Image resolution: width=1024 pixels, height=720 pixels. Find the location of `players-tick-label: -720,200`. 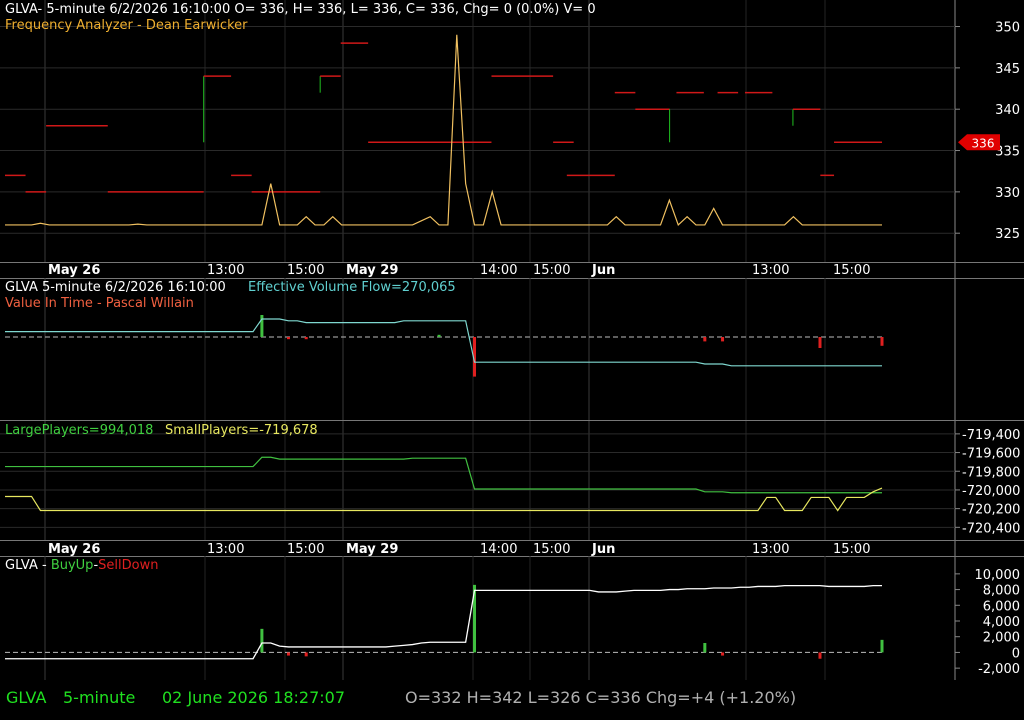

players-tick-label: -720,200 is located at coordinates (991, 510).